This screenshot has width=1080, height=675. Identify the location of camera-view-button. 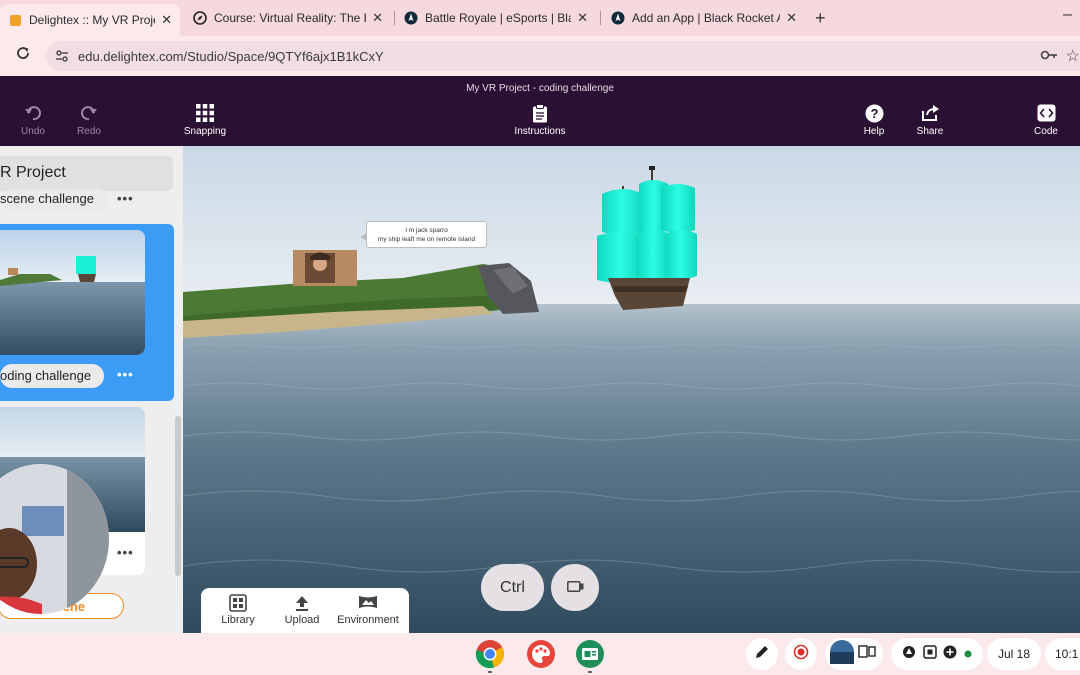
(575, 587).